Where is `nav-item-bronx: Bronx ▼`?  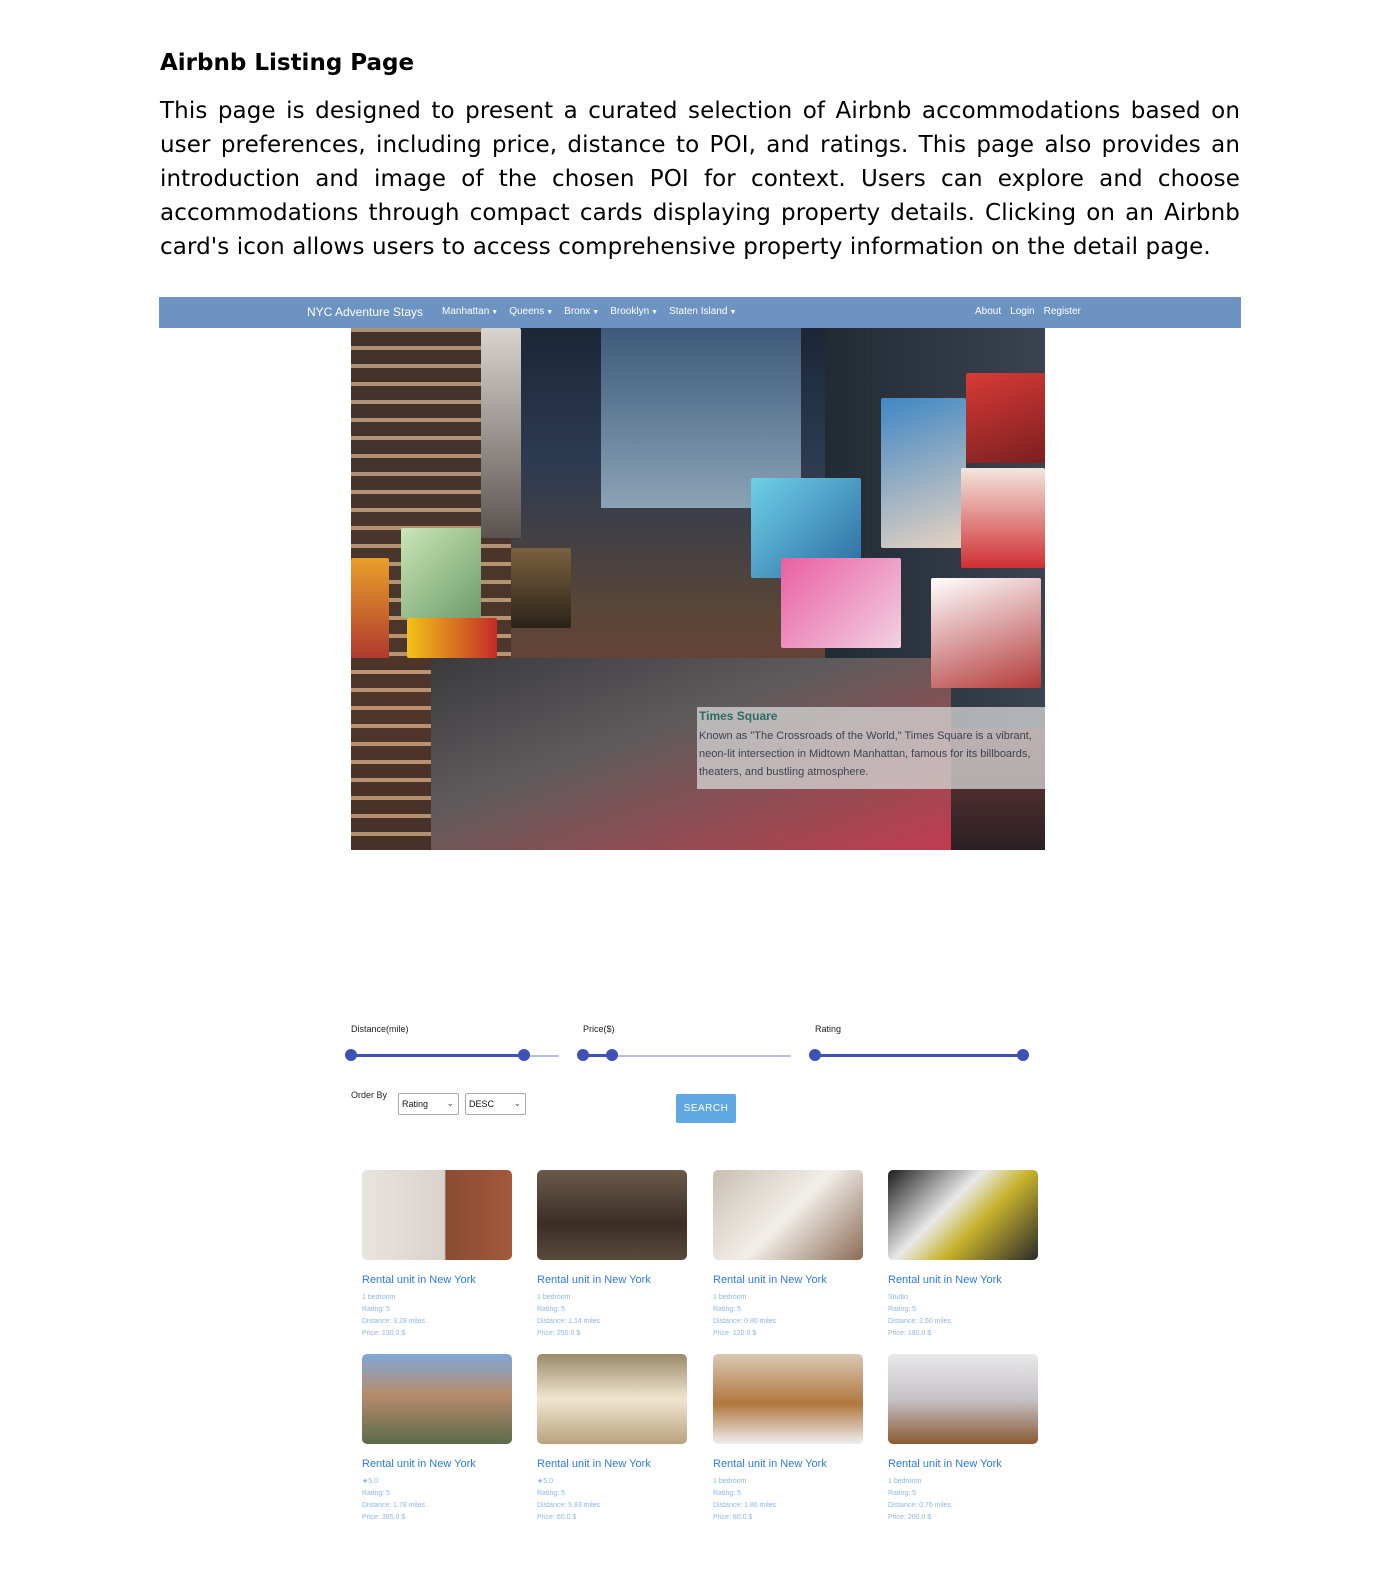 nav-item-bronx: Bronx ▼ is located at coordinates (581, 311).